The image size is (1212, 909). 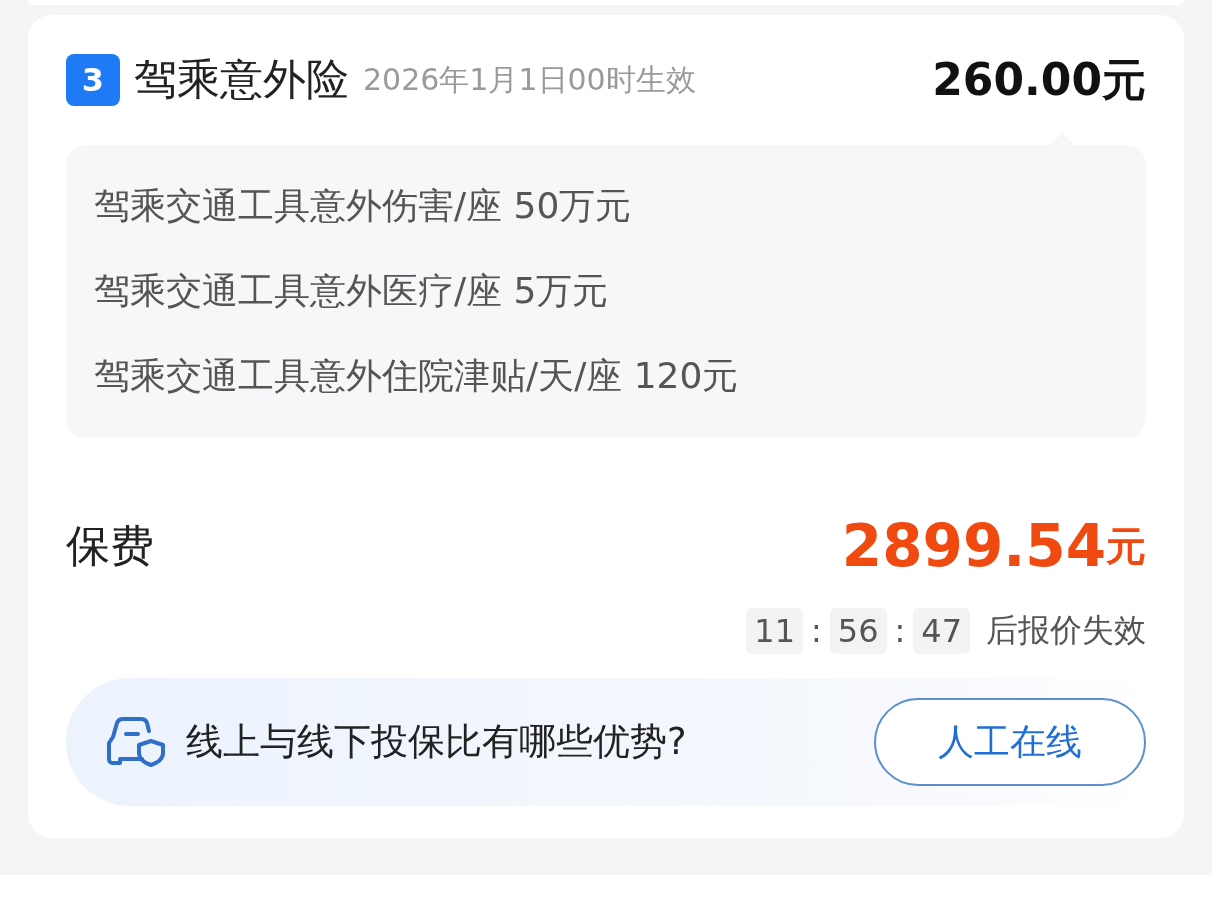 I want to click on premium-amount: 2899.54, so click(x=973, y=546).